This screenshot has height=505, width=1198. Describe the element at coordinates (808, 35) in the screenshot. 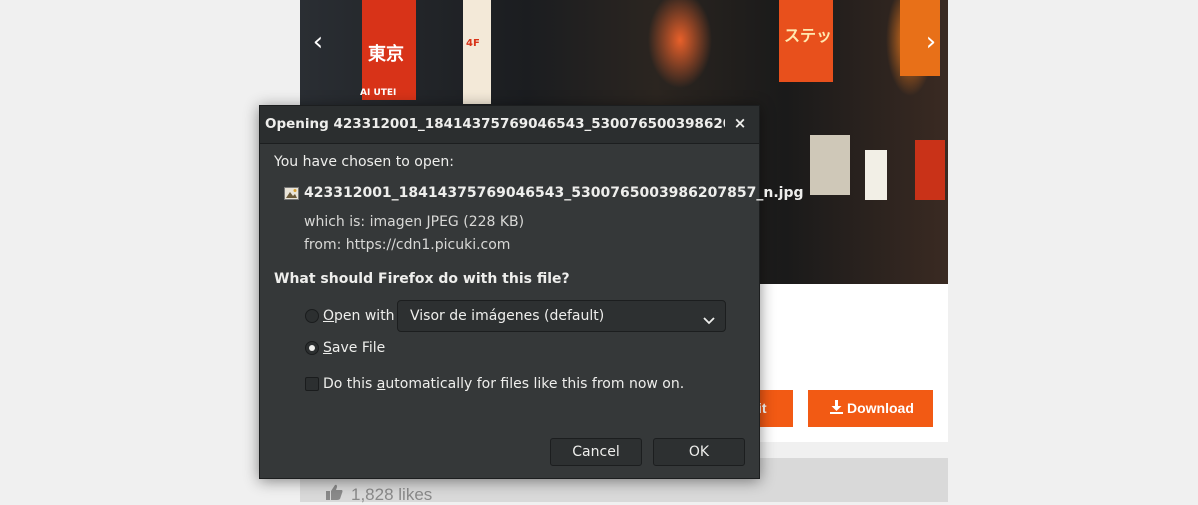

I see `photo-sign-text: ステッ` at that location.